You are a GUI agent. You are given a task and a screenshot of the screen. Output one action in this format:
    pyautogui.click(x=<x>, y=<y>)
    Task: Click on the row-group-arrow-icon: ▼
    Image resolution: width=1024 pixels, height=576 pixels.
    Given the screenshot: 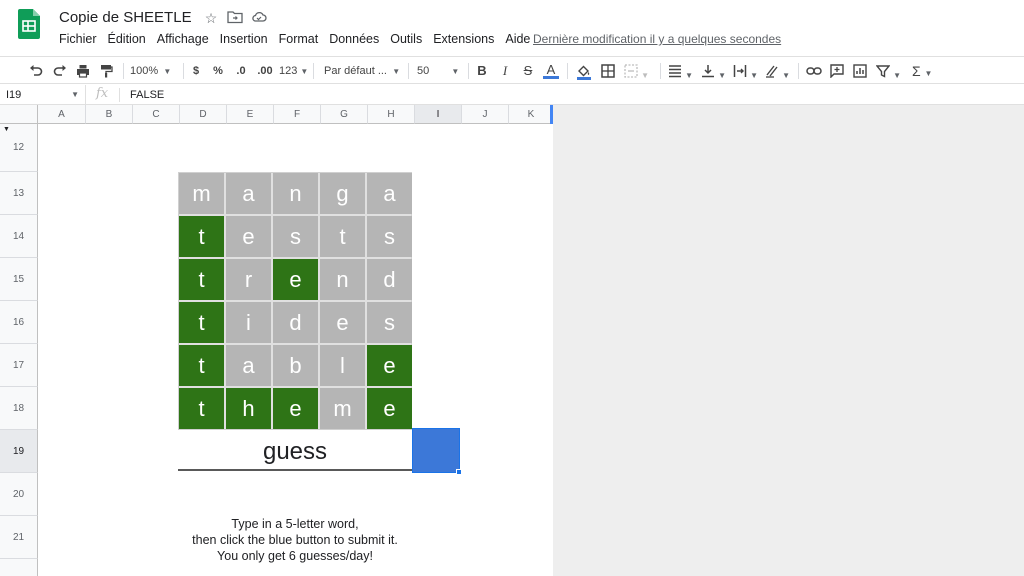 What is the action you would take?
    pyautogui.click(x=6, y=129)
    